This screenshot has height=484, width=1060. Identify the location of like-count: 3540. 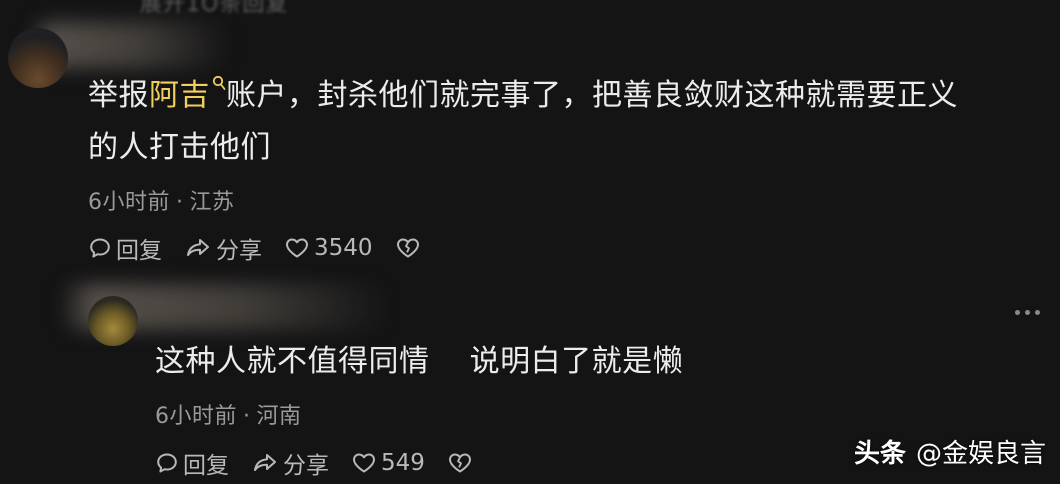
(343, 248).